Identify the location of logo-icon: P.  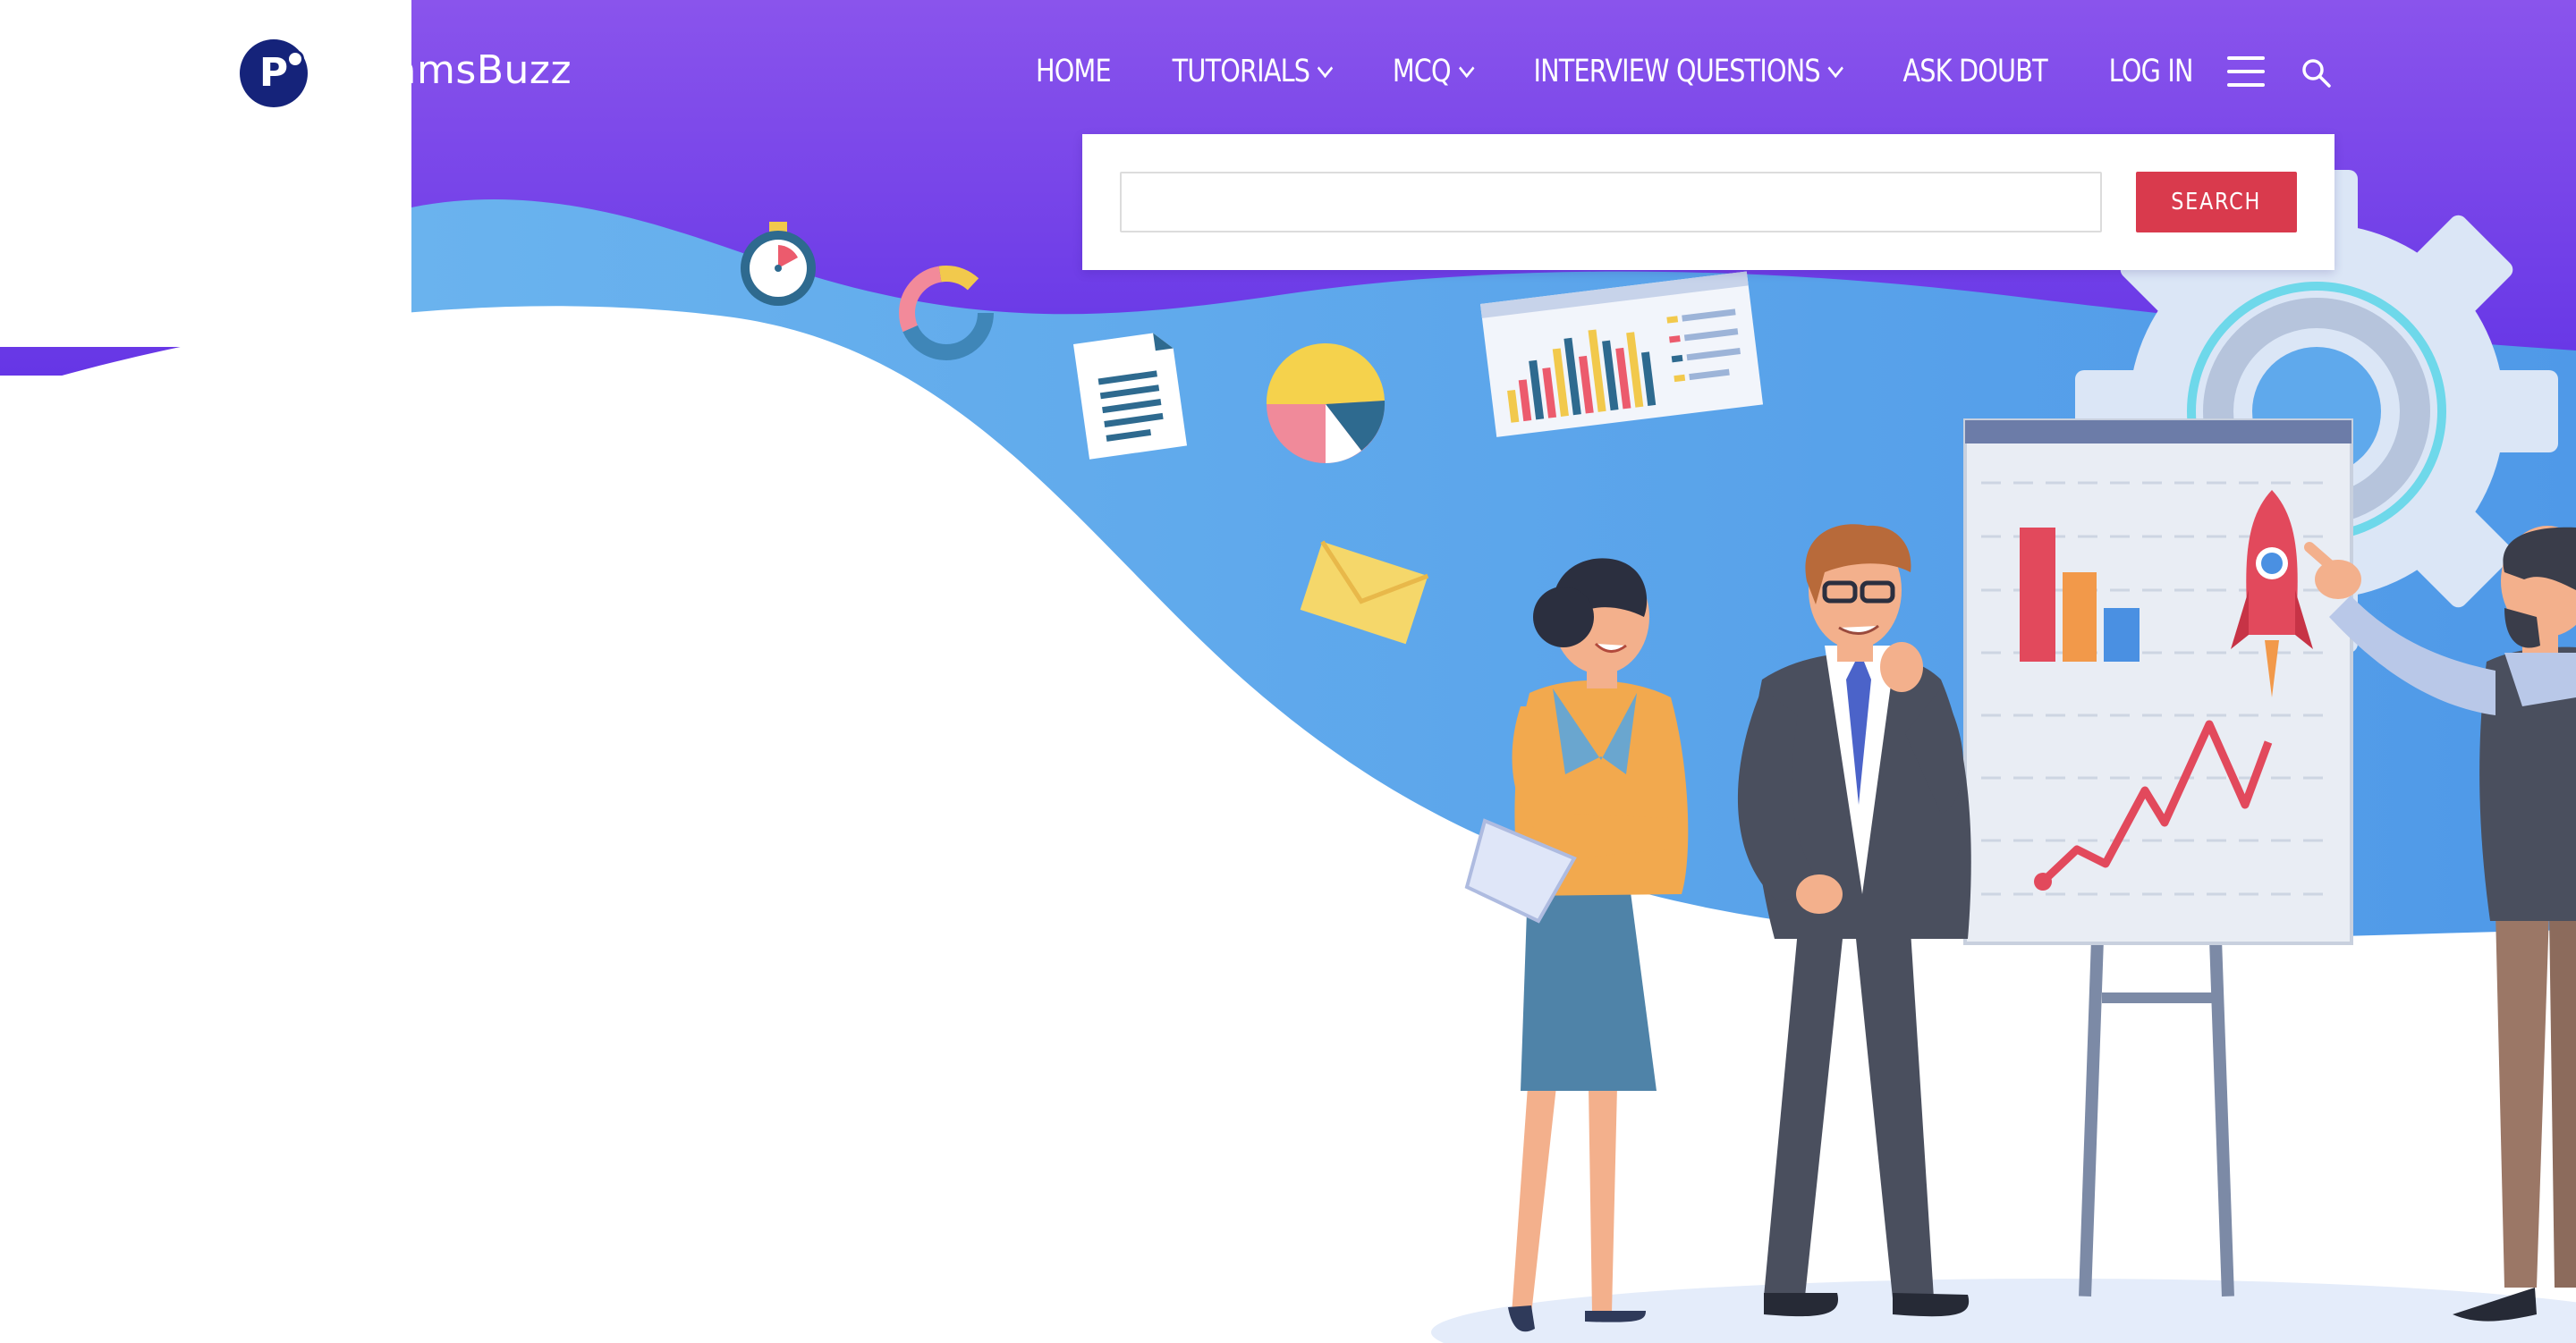
(274, 73).